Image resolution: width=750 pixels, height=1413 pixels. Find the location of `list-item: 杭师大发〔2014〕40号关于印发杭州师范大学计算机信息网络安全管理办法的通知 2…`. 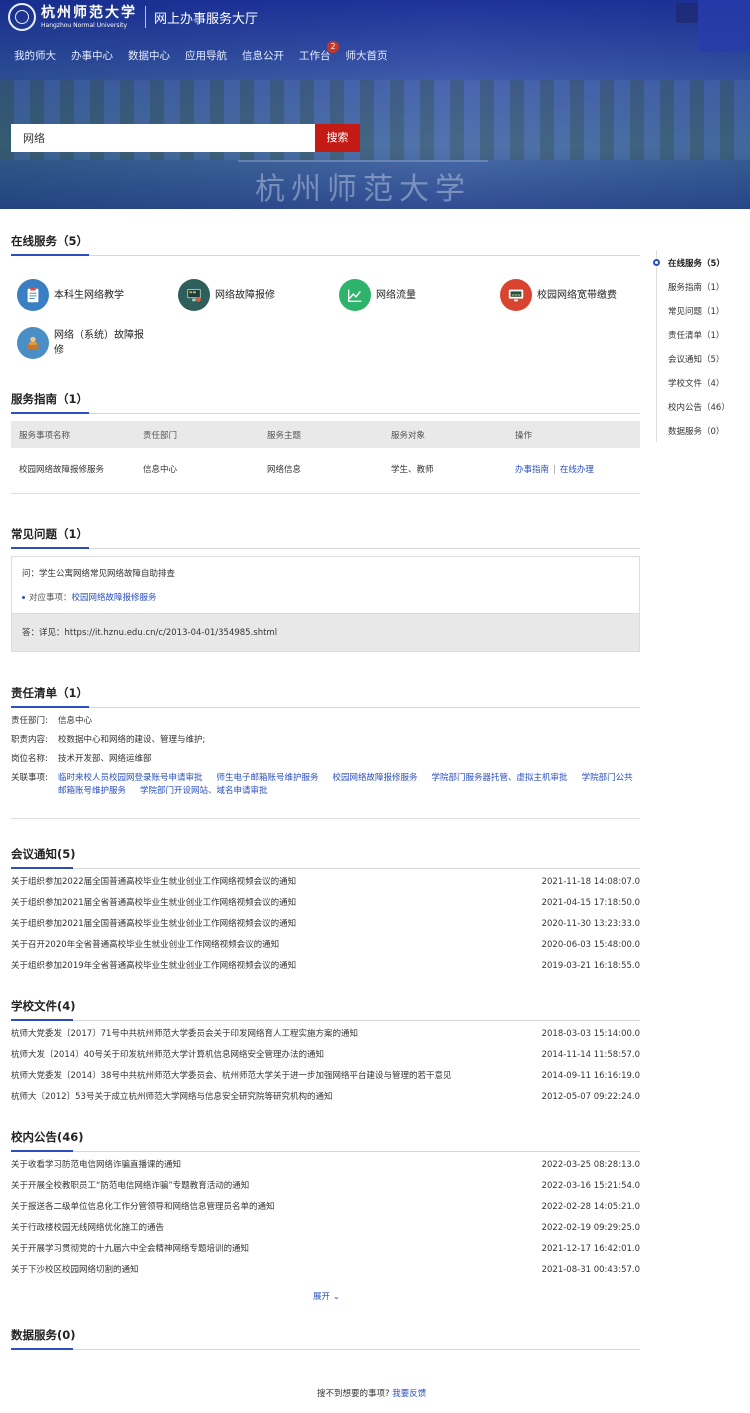

list-item: 杭师大发〔2014〕40号关于印发杭州师范大学计算机信息网络安全管理办法的通知 2… is located at coordinates (325, 1055).